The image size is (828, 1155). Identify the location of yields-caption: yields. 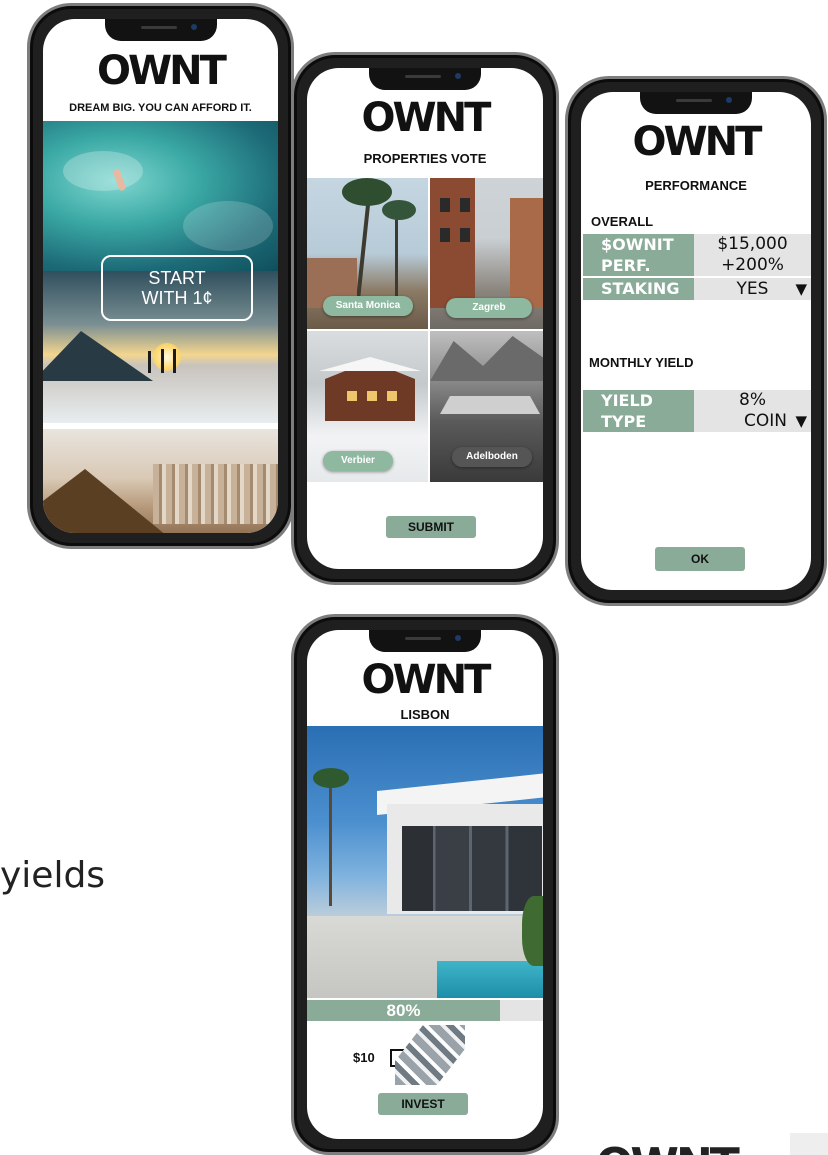
(53, 875).